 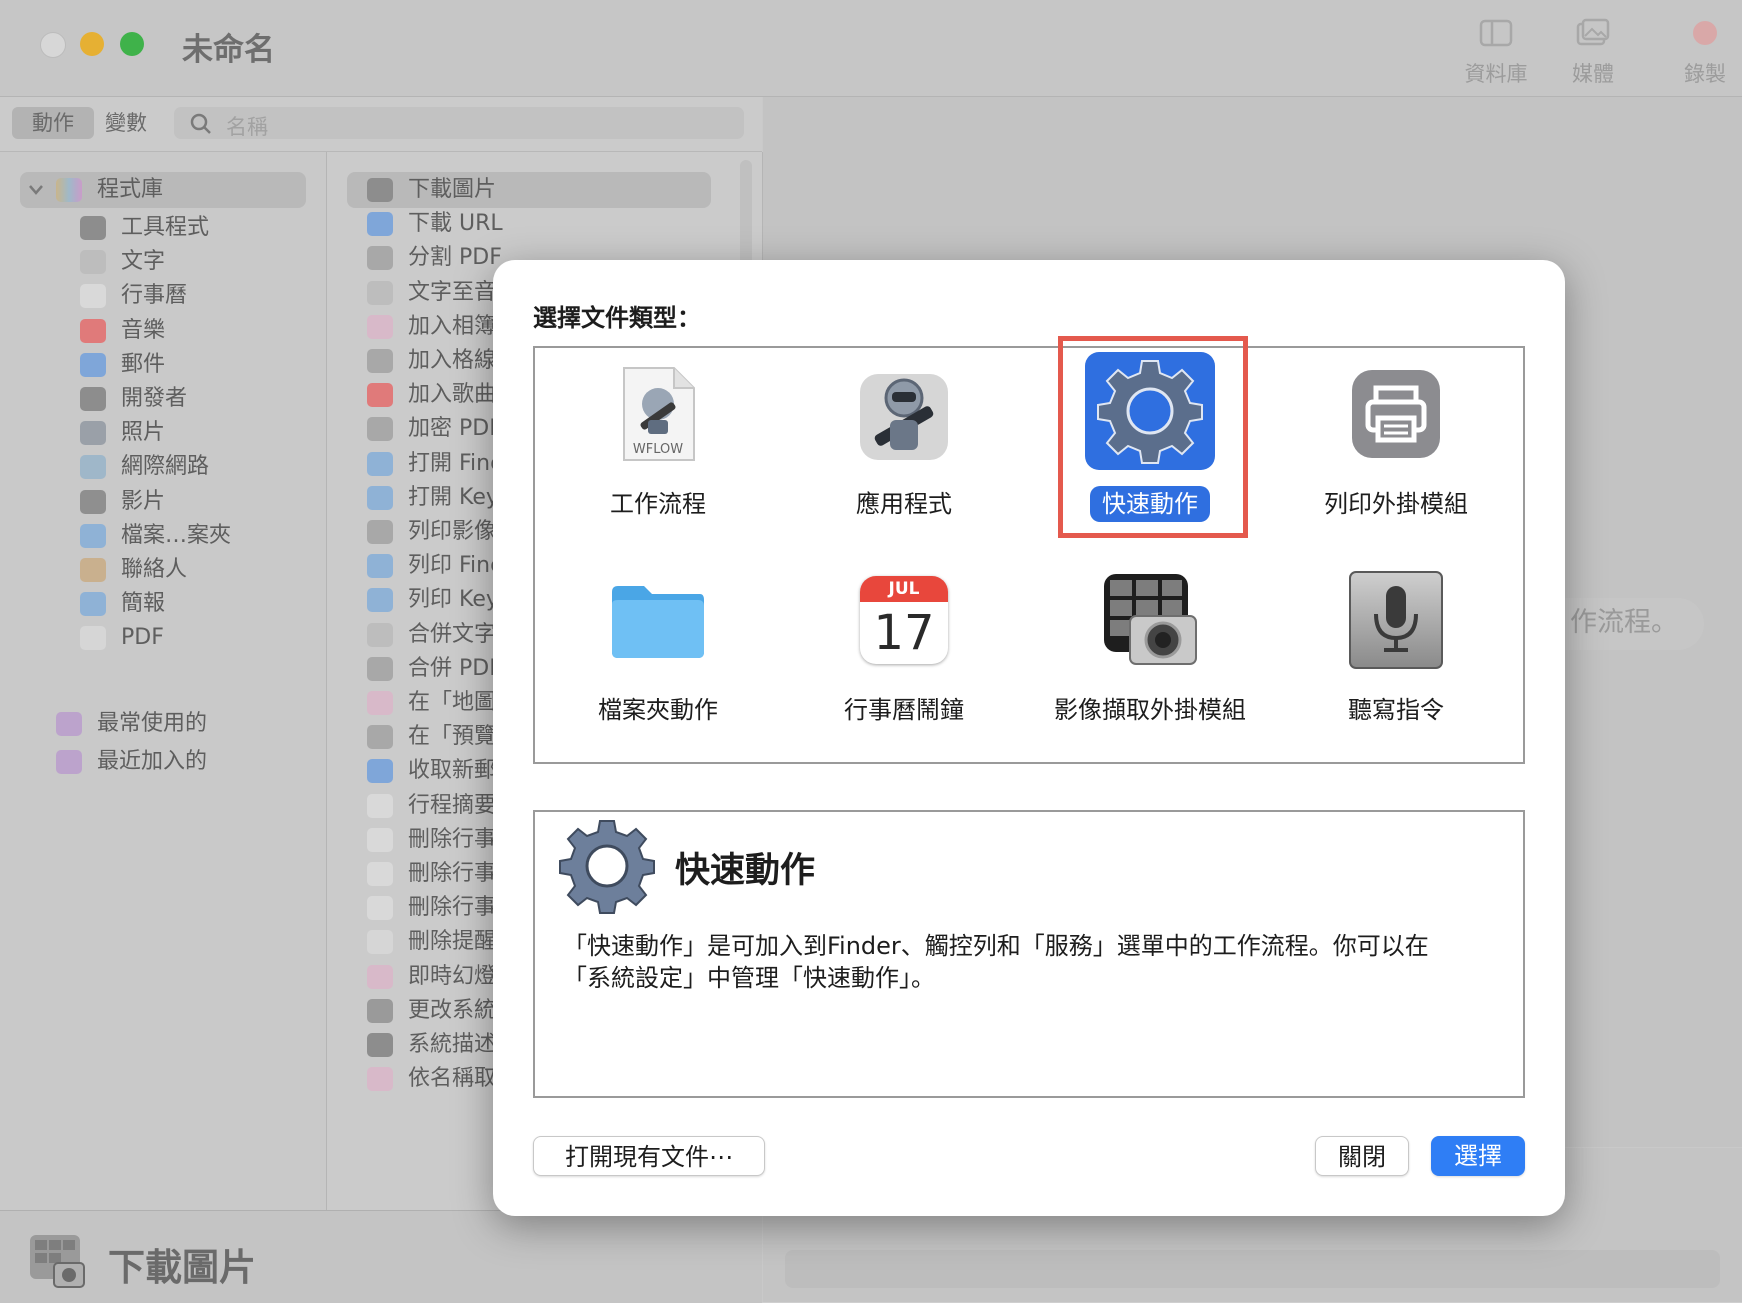 I want to click on close-window-button, so click(x=53, y=45).